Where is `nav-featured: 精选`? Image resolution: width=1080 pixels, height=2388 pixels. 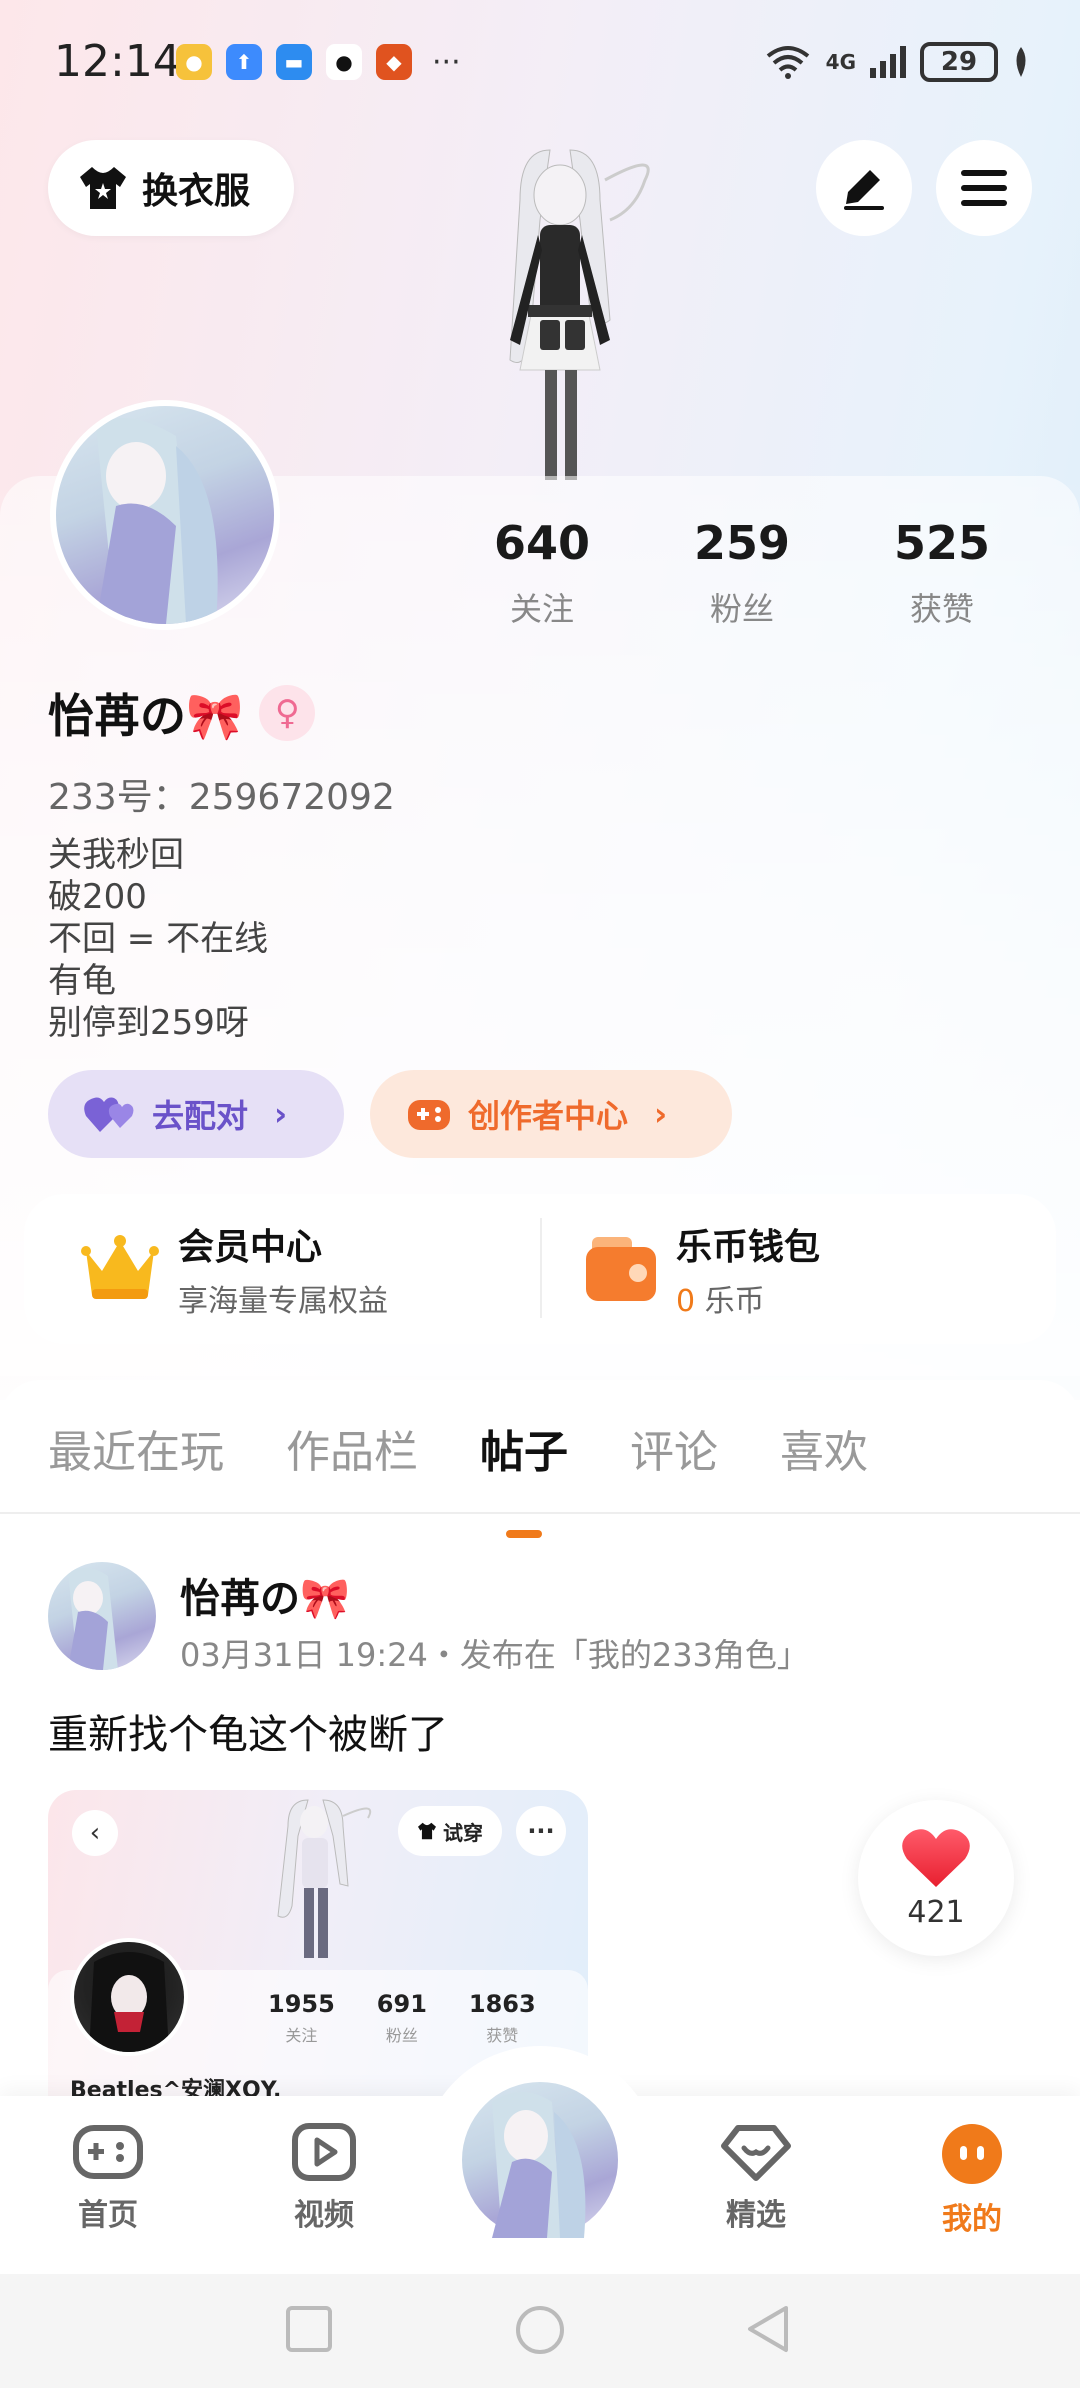
nav-featured: 精选 is located at coordinates (756, 2178).